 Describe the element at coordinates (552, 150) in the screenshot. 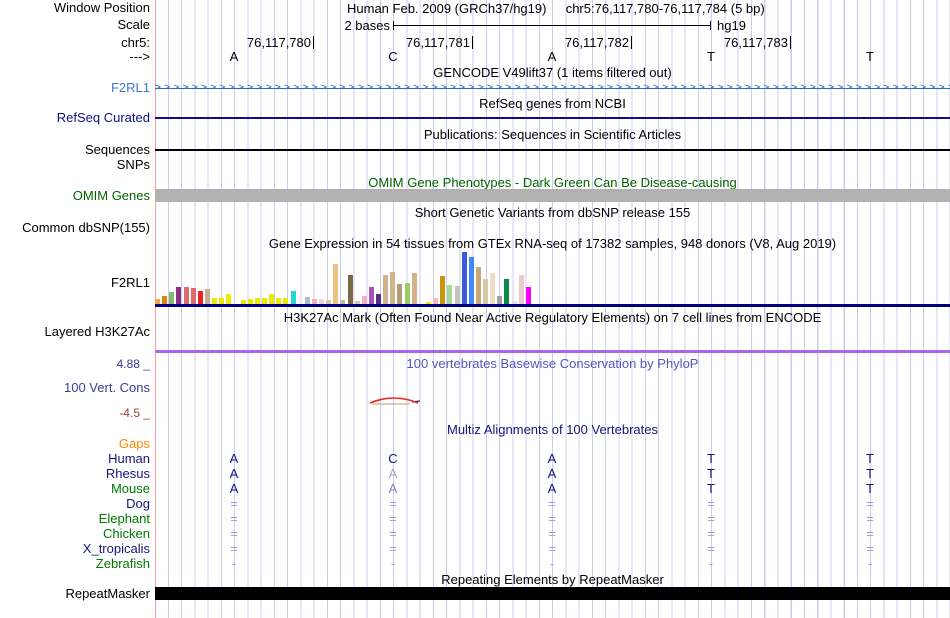

I see `sequences-line` at that location.